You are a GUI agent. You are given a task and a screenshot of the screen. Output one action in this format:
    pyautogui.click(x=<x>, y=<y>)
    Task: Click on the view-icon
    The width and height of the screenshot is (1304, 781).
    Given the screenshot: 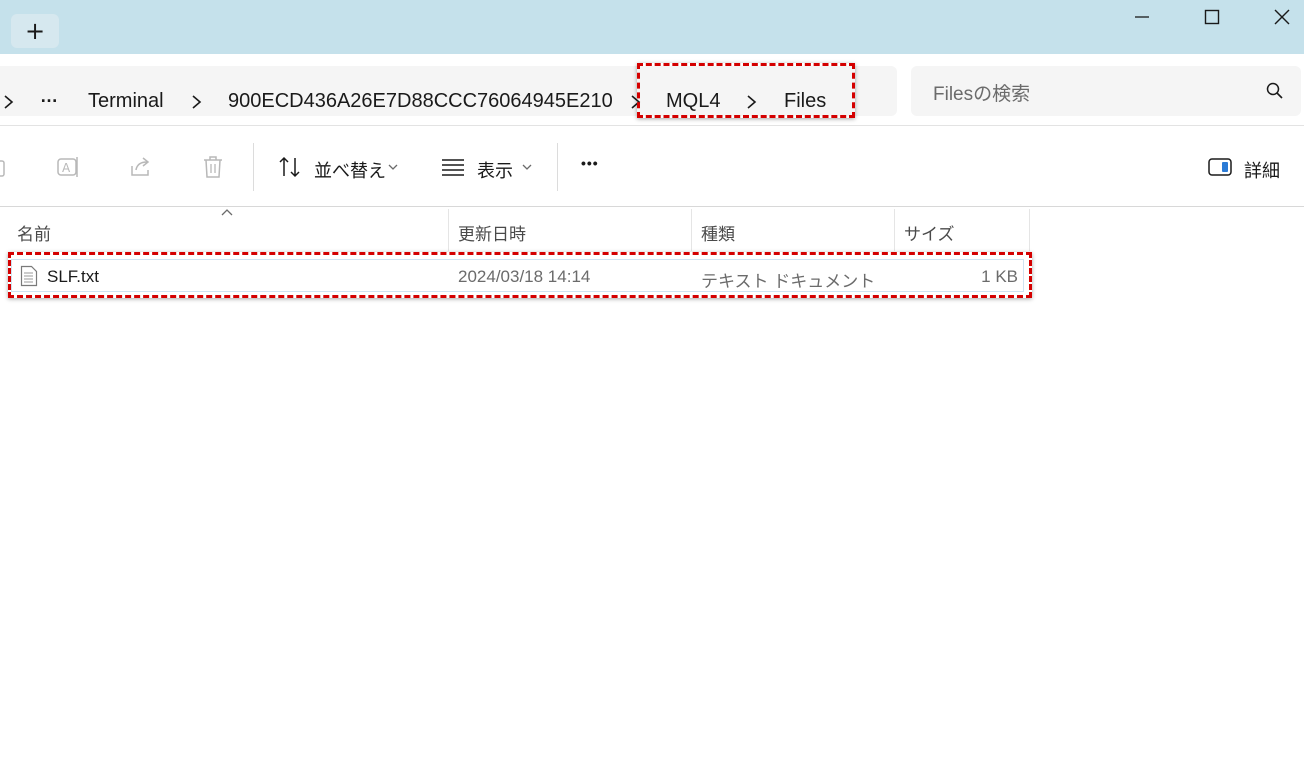 What is the action you would take?
    pyautogui.click(x=453, y=167)
    